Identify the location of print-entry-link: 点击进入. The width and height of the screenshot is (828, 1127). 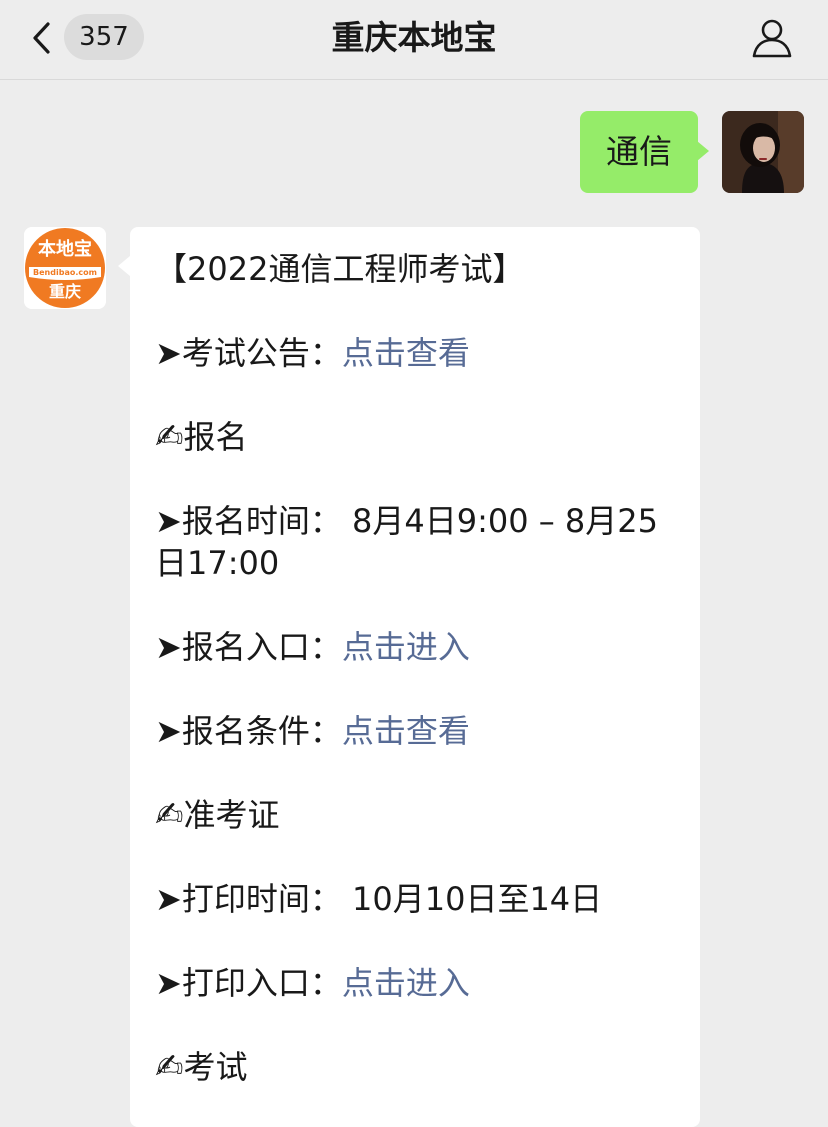
(406, 983).